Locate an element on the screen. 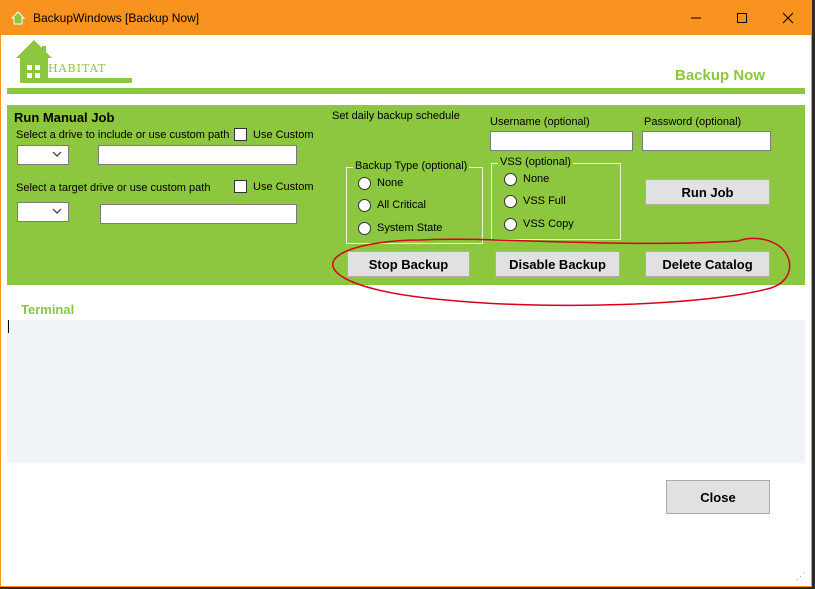 The image size is (815, 589). username-label: Username (optional) is located at coordinates (540, 122).